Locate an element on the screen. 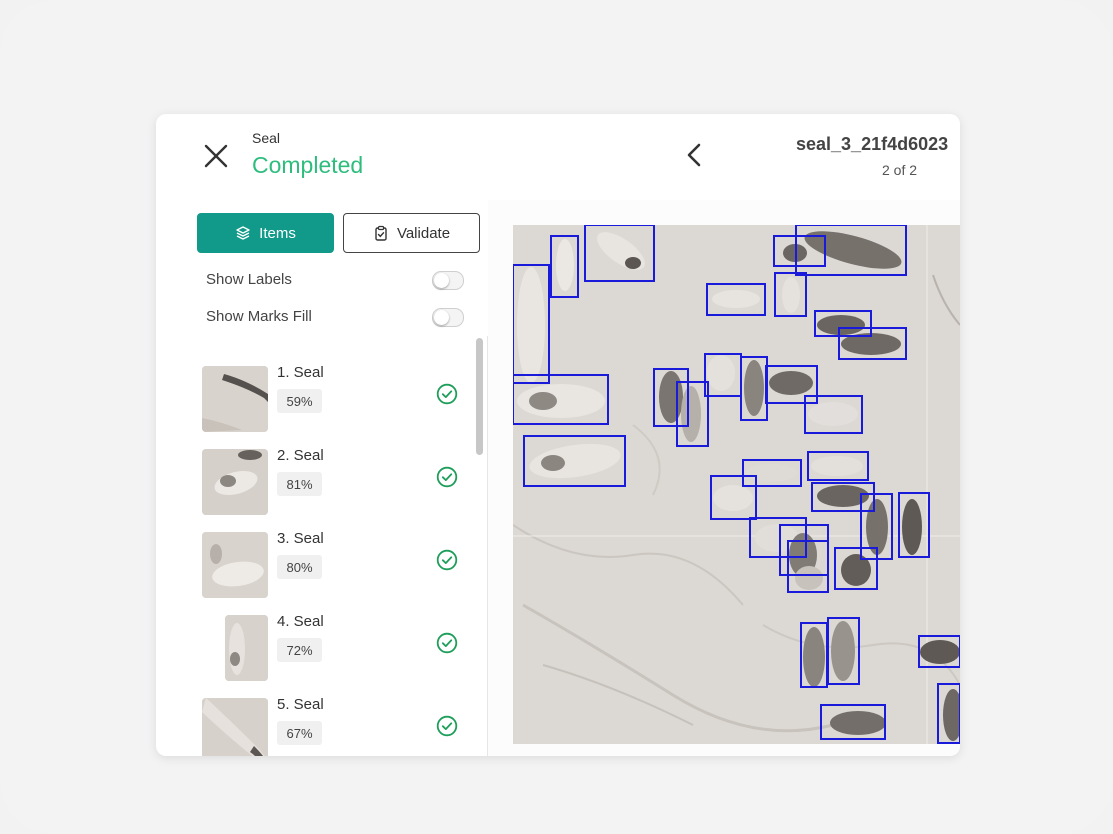 Image resolution: width=1113 pixels, height=834 pixels. close-button is located at coordinates (216, 156).